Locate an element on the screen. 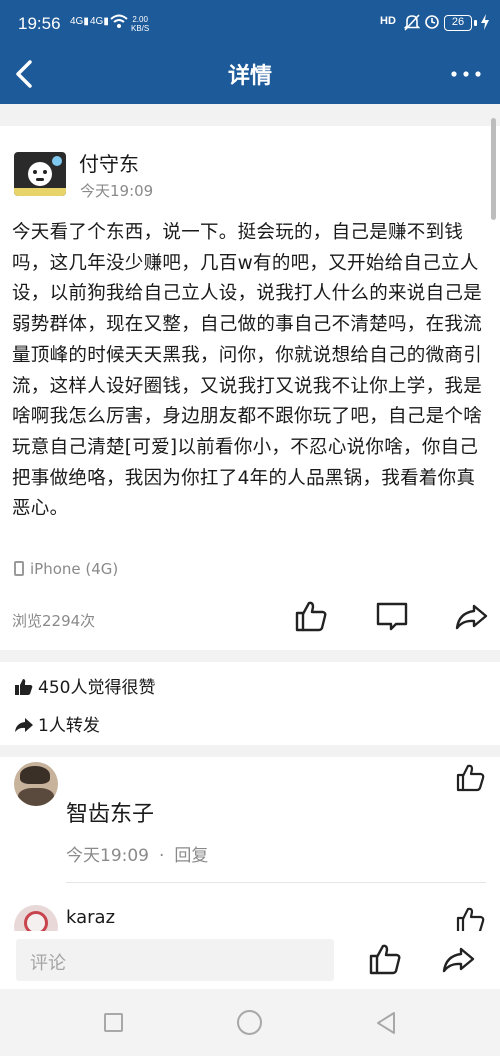  post-device: iPhone (4G) is located at coordinates (66, 569).